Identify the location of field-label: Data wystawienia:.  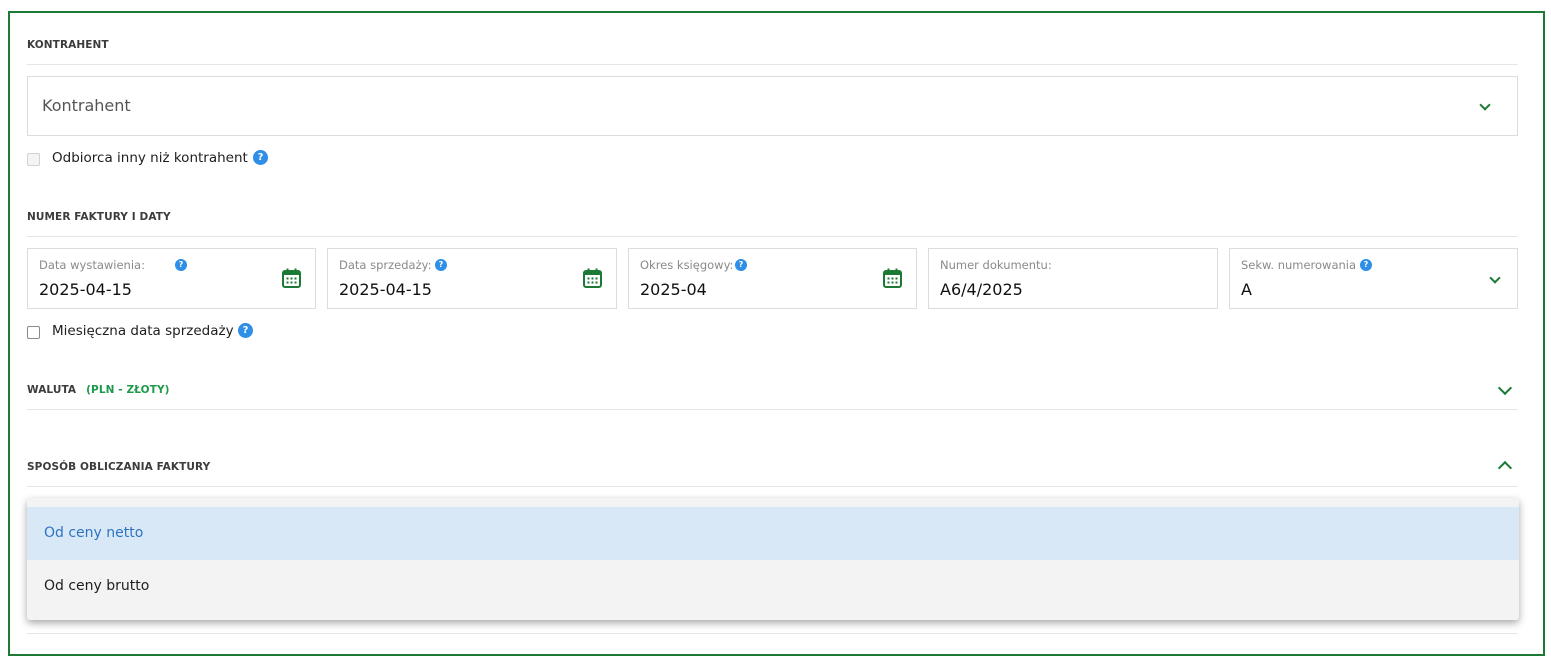
(92, 265).